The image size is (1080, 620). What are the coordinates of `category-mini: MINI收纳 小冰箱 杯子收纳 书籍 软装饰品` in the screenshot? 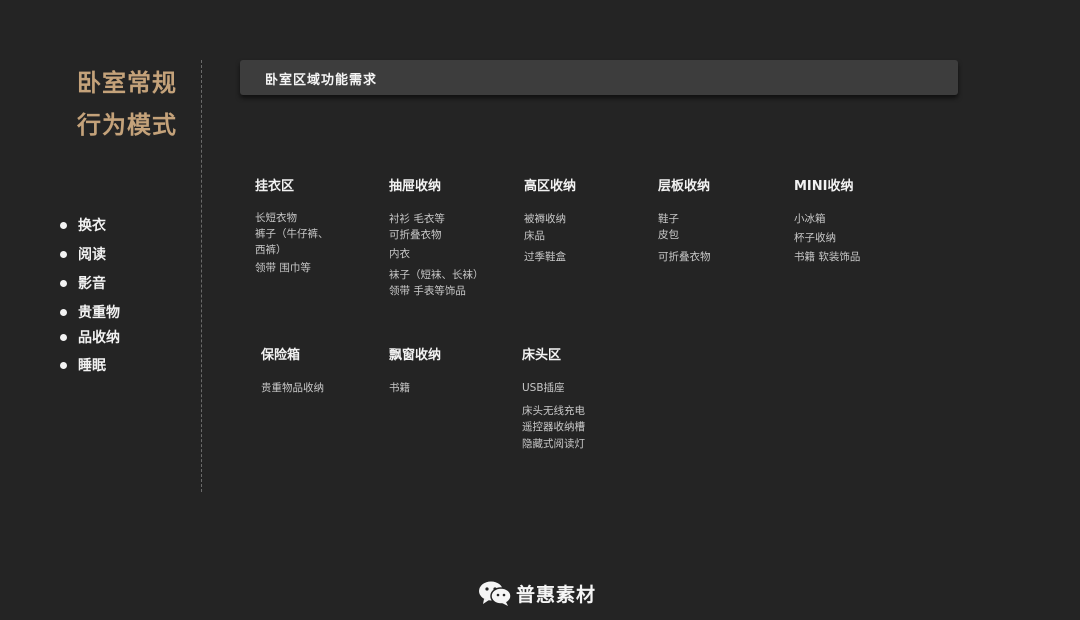 It's located at (827, 219).